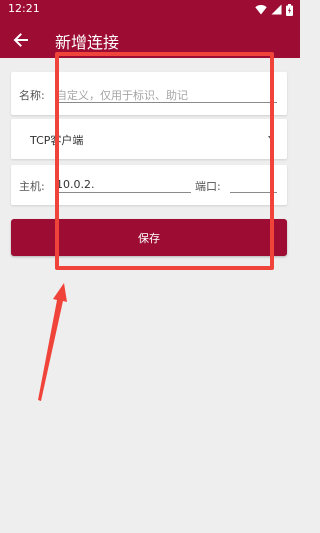  Describe the element at coordinates (57, 140) in the screenshot. I see `connection-type-value: TCP客户端` at that location.